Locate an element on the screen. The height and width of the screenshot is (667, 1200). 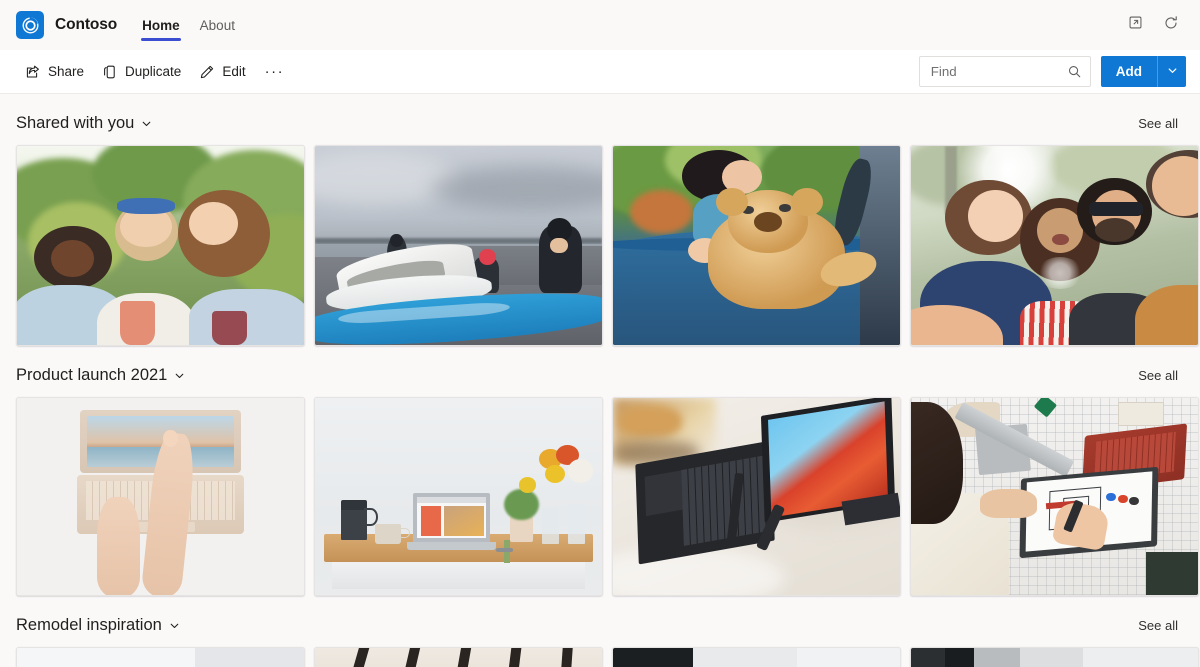
brand: Contoso is located at coordinates (66, 25).